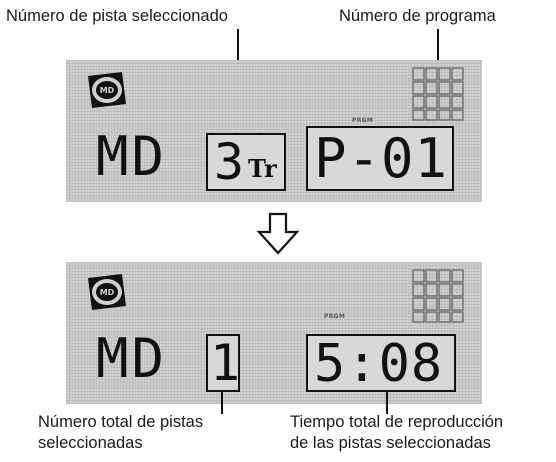 The height and width of the screenshot is (462, 556). I want to click on total-time-label-line2: de las pistas seleccionadas, so click(390, 443).